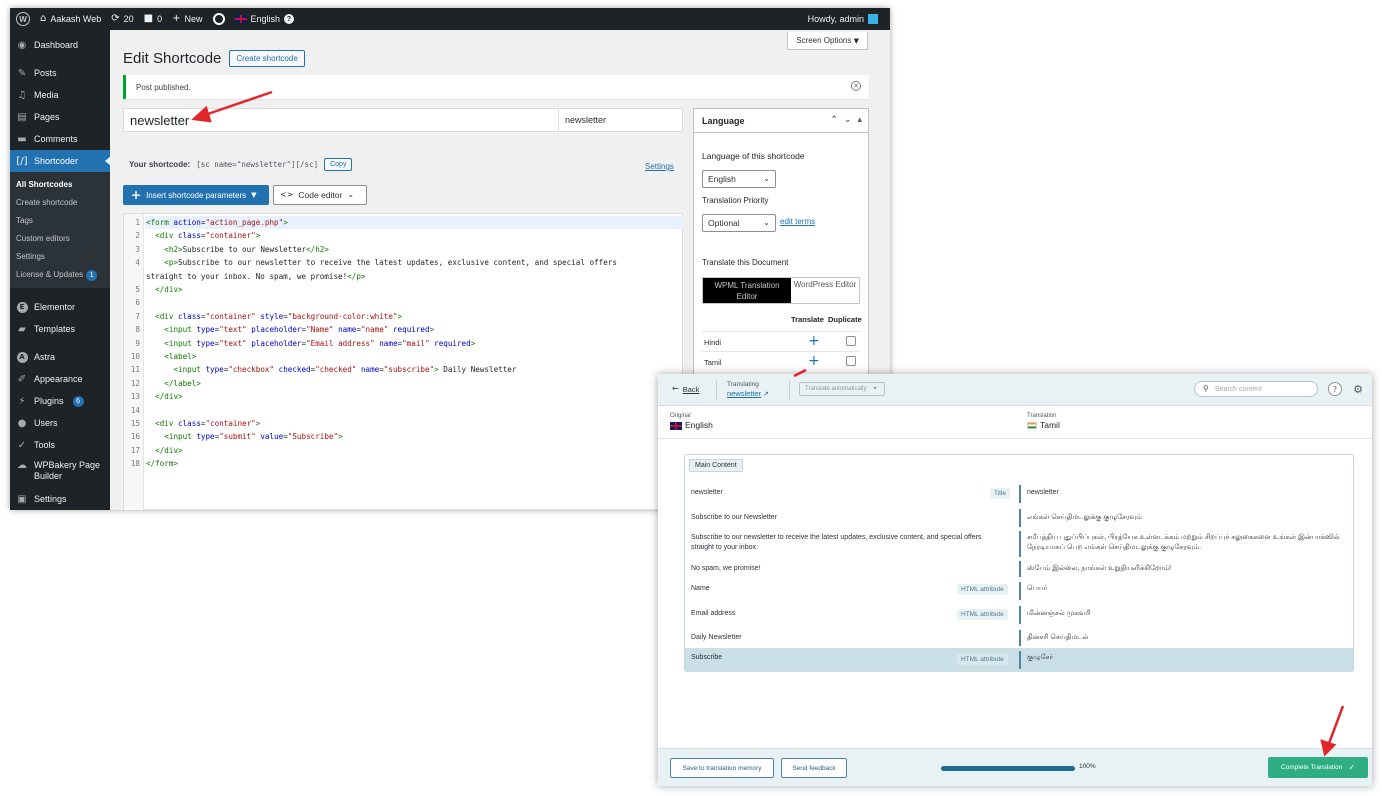  I want to click on astra-icon: A, so click(22, 357).